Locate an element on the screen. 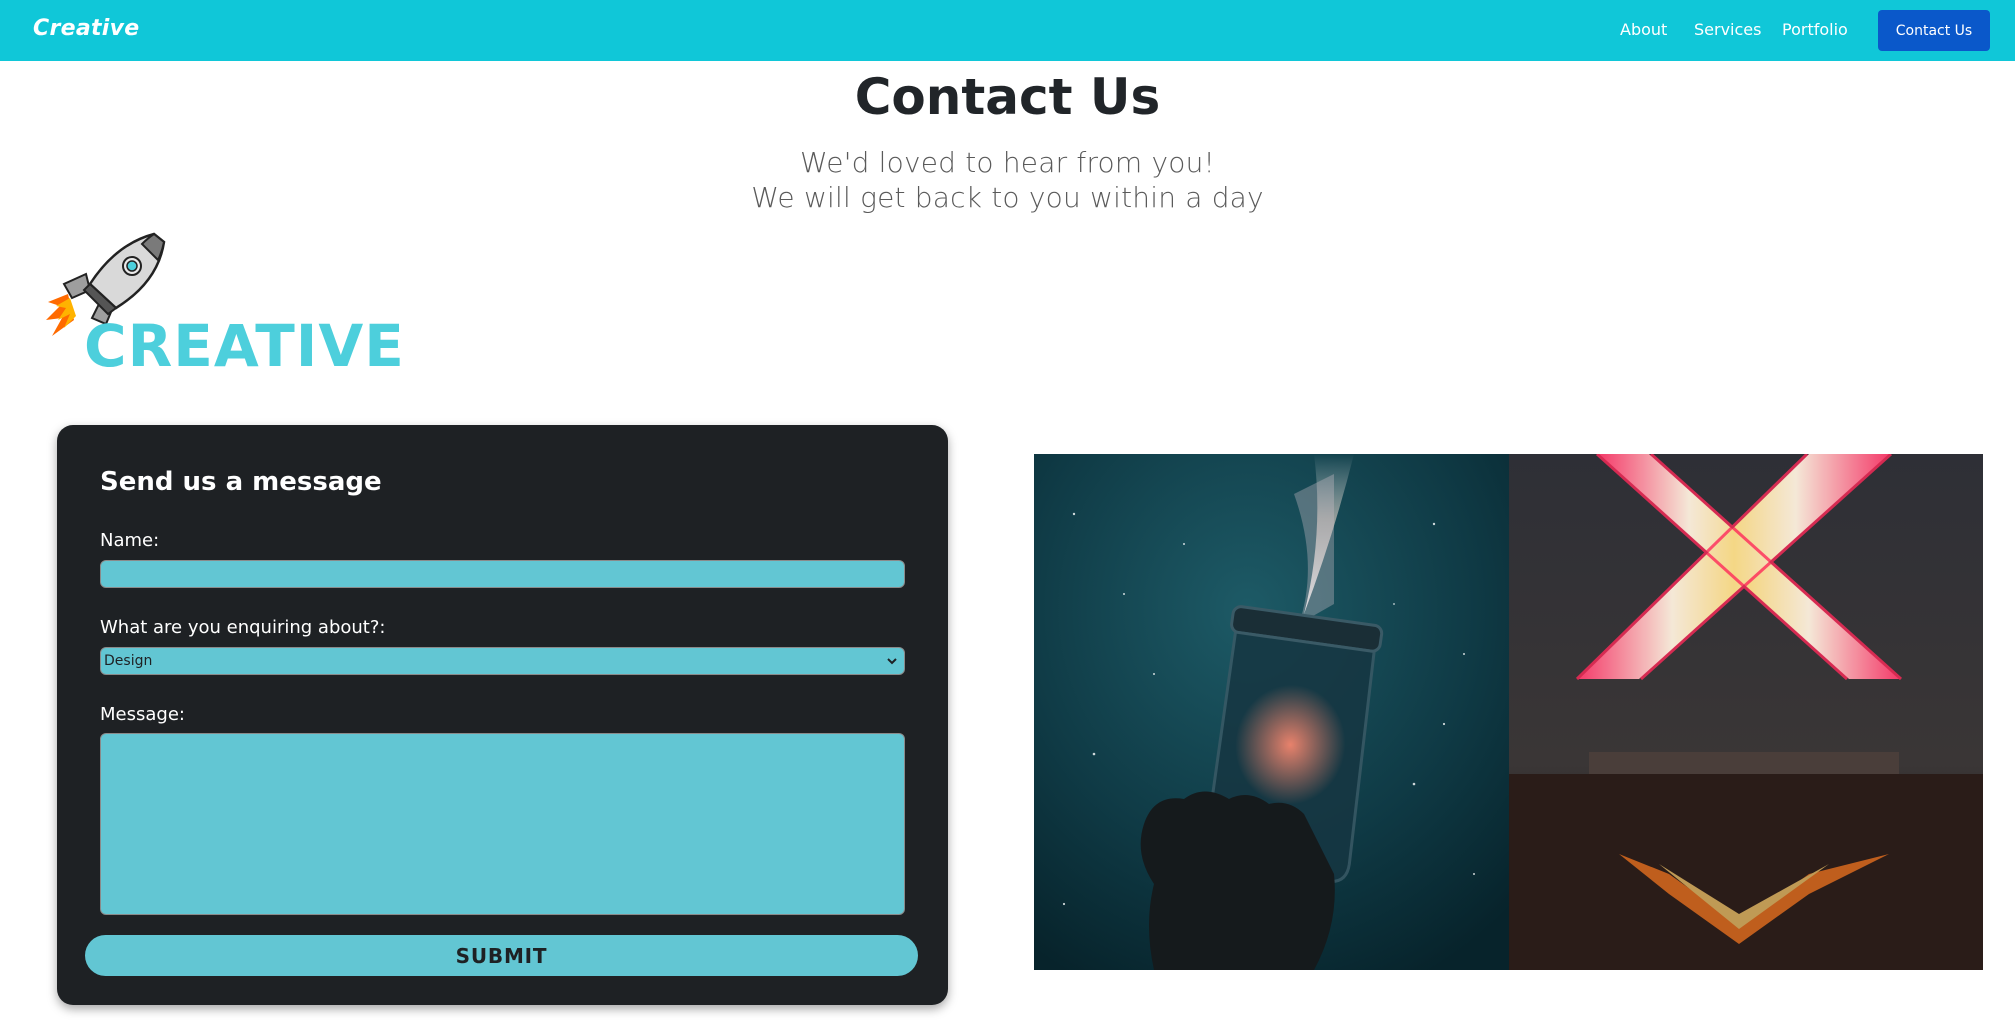  neon-x-photo is located at coordinates (1746, 712).